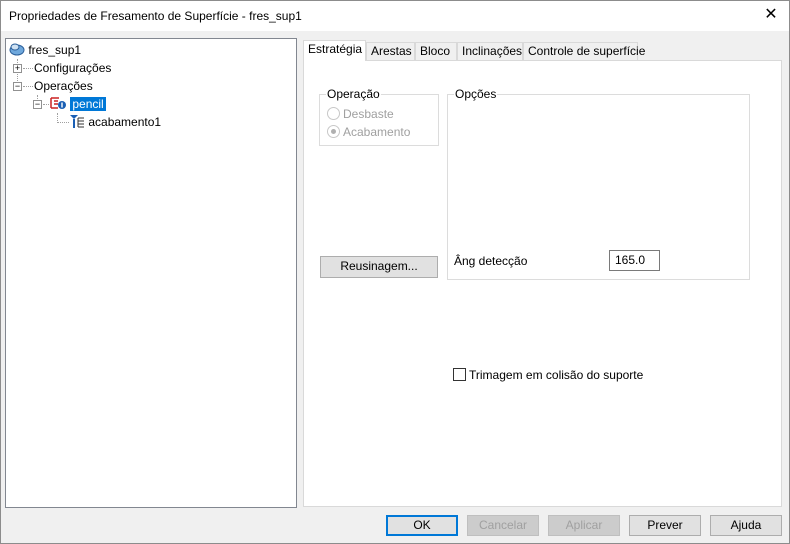 Image resolution: width=790 pixels, height=544 pixels. What do you see at coordinates (422, 525) in the screenshot?
I see `ok-button: OK` at bounding box center [422, 525].